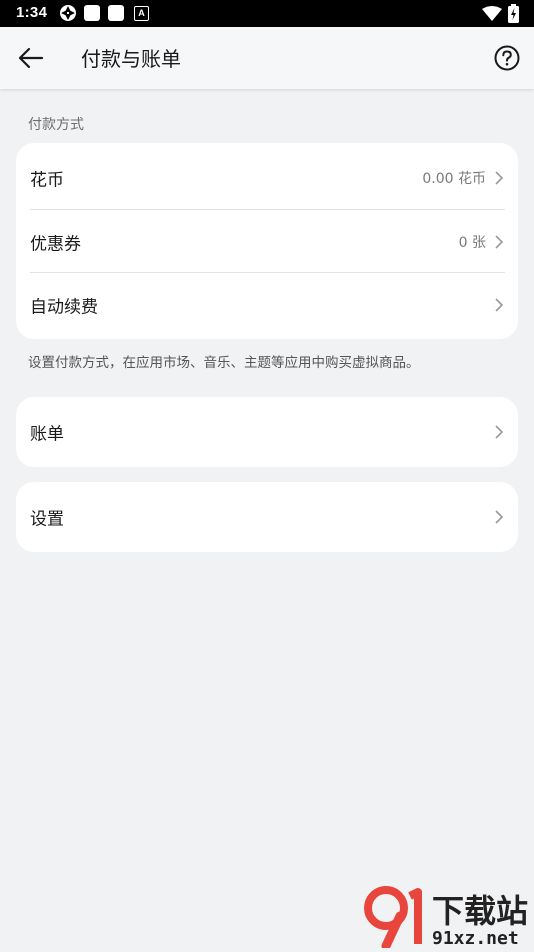 The width and height of the screenshot is (534, 952). What do you see at coordinates (492, 13) in the screenshot?
I see `wifi-icon` at bounding box center [492, 13].